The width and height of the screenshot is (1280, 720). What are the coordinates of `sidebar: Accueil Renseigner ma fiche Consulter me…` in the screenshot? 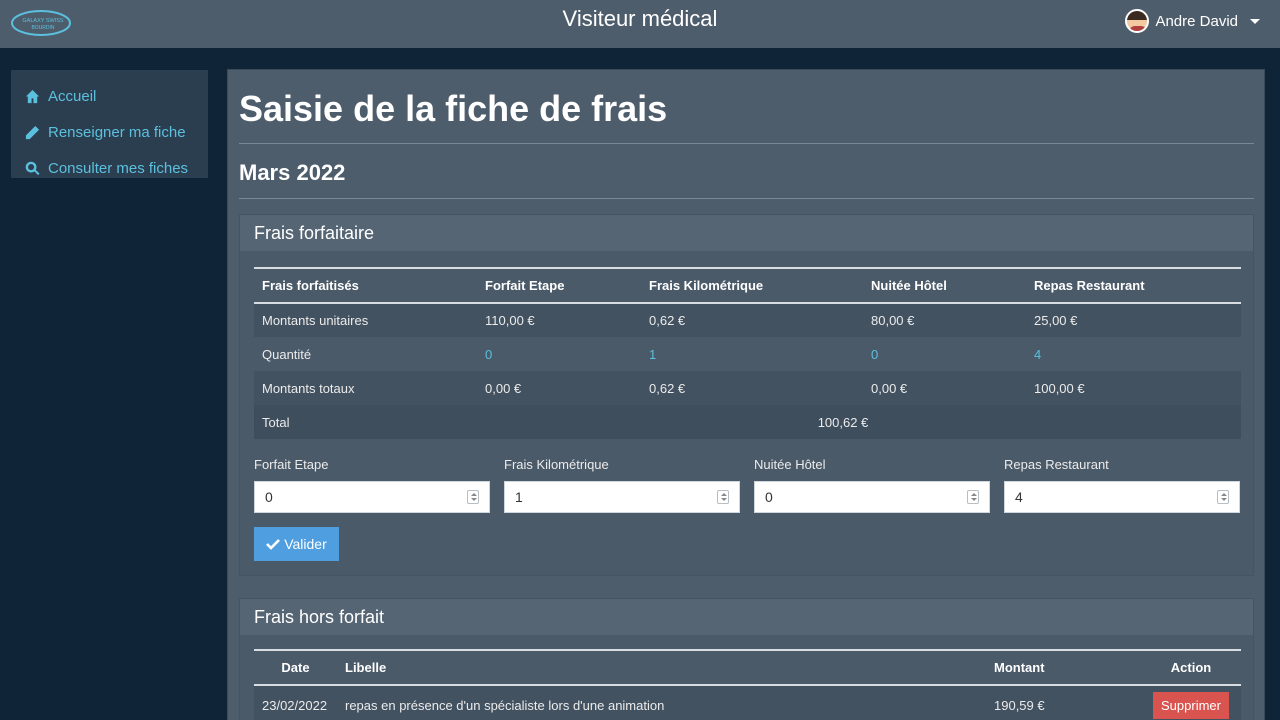 It's located at (109, 124).